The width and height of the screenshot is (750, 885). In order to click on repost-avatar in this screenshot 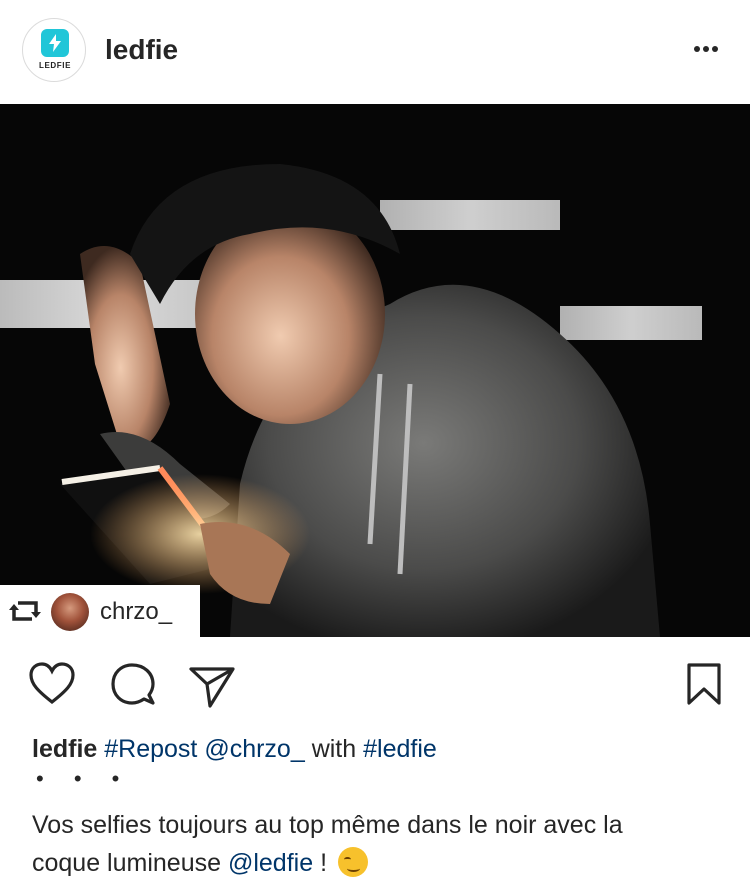, I will do `click(70, 612)`.